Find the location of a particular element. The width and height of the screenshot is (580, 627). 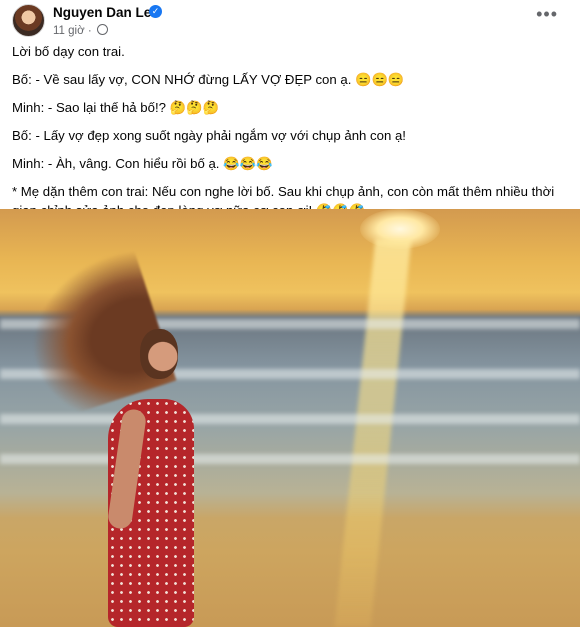

post-time-label: 11 giờ · is located at coordinates (72, 31).